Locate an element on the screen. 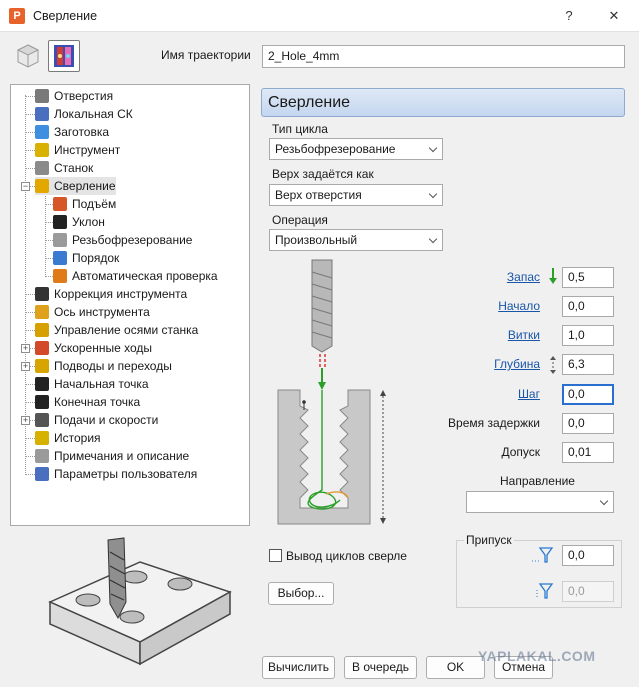 This screenshot has width=639, height=687. param-input: 6,3 is located at coordinates (588, 364).